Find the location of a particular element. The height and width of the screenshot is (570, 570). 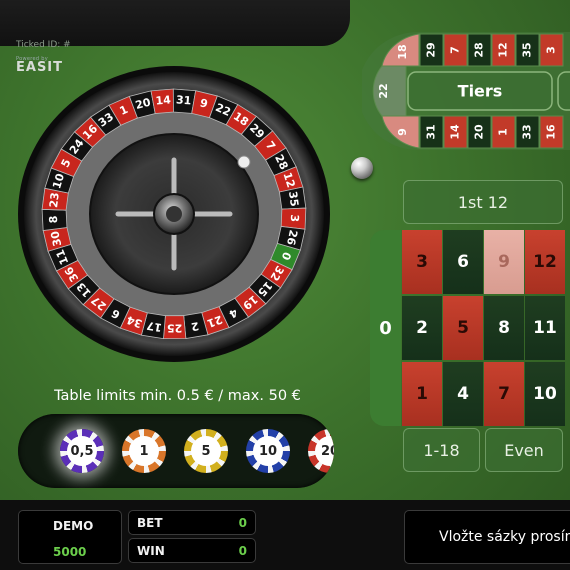

dozen-1st-12: 1st 12 is located at coordinates (483, 202).